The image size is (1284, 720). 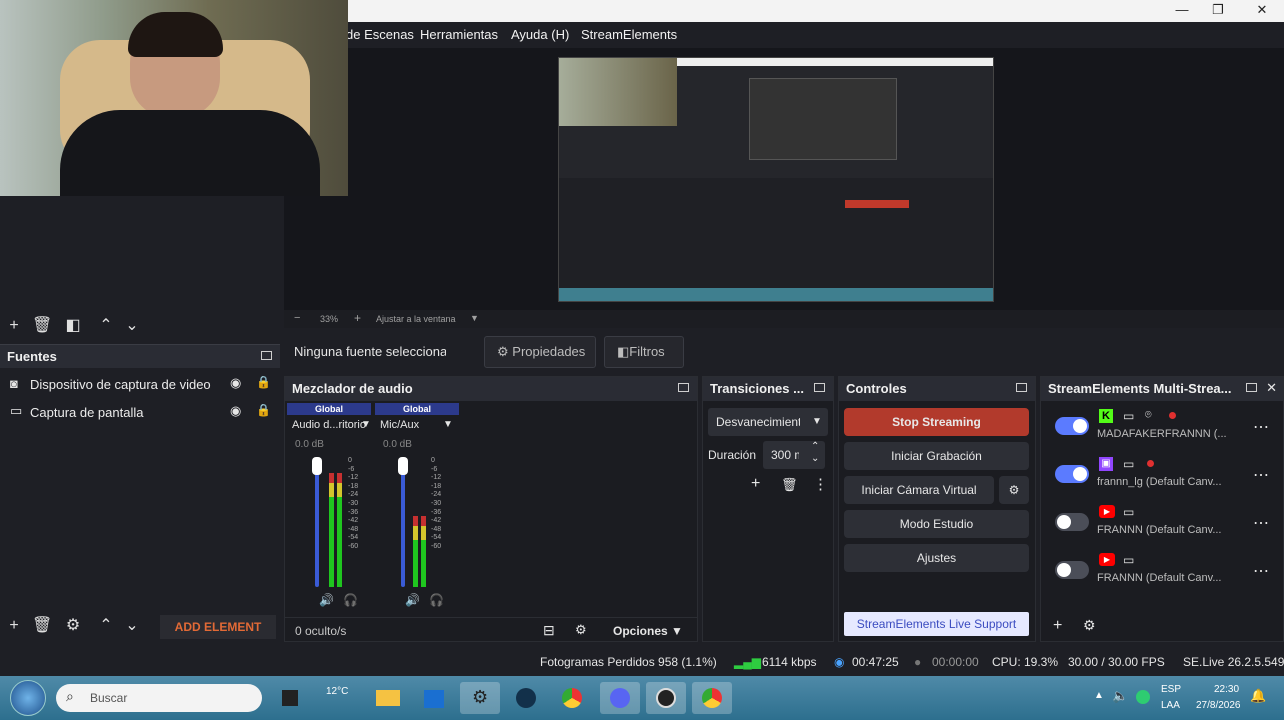 I want to click on studio-mode-button: Modo Estudio, so click(x=936, y=524).